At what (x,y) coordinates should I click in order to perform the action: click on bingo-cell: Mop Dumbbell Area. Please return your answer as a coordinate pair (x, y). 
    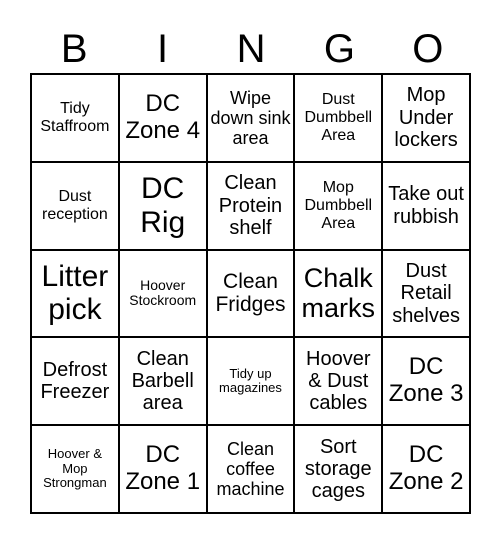
    Looking at the image, I should click on (338, 205).